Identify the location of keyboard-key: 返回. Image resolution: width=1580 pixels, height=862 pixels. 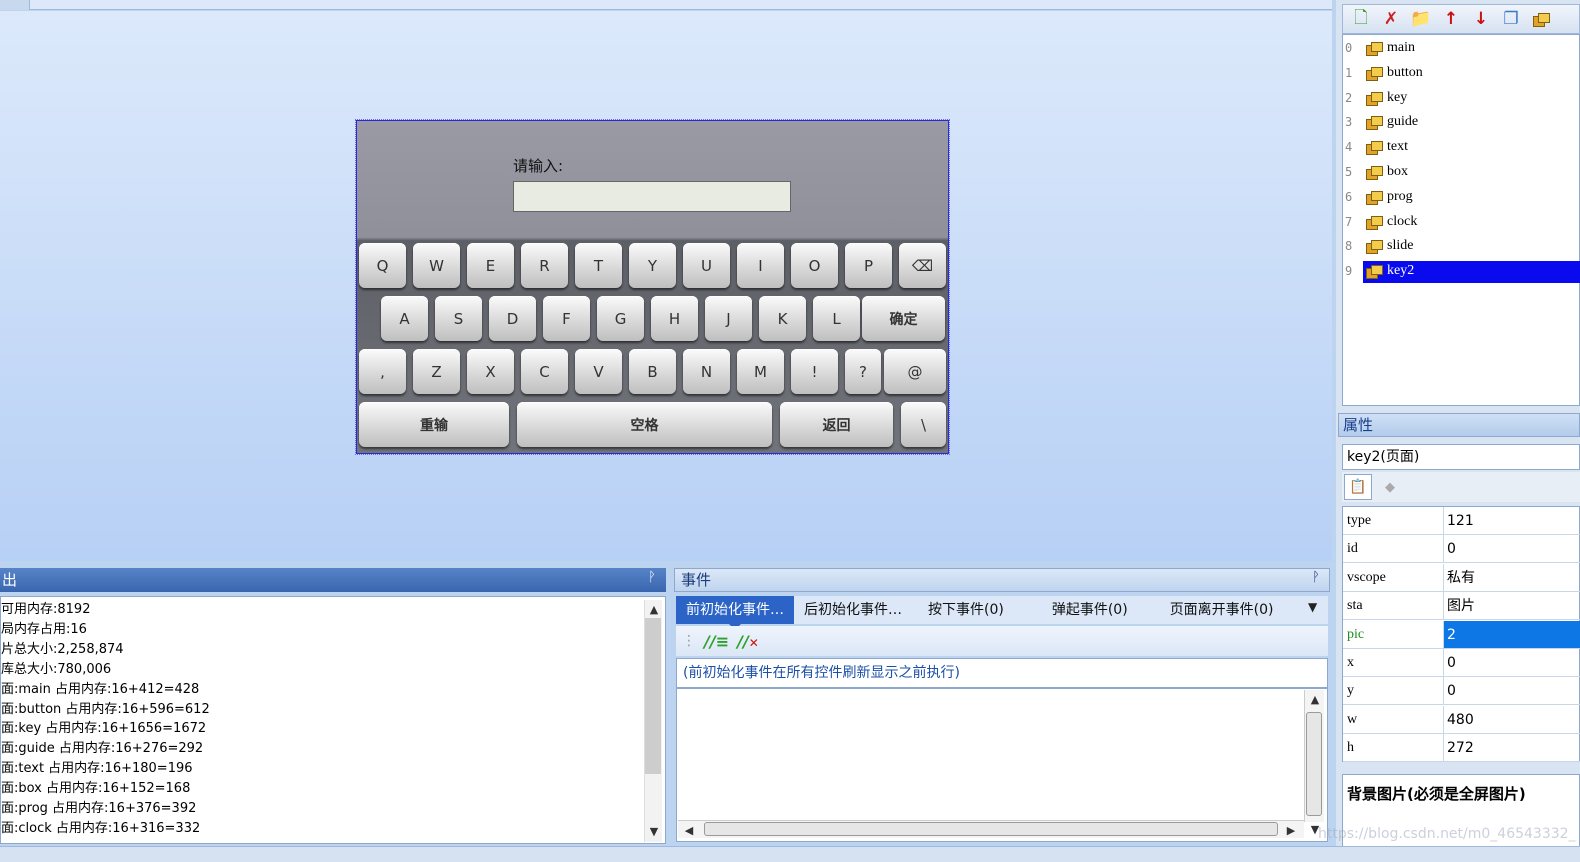
(836, 424).